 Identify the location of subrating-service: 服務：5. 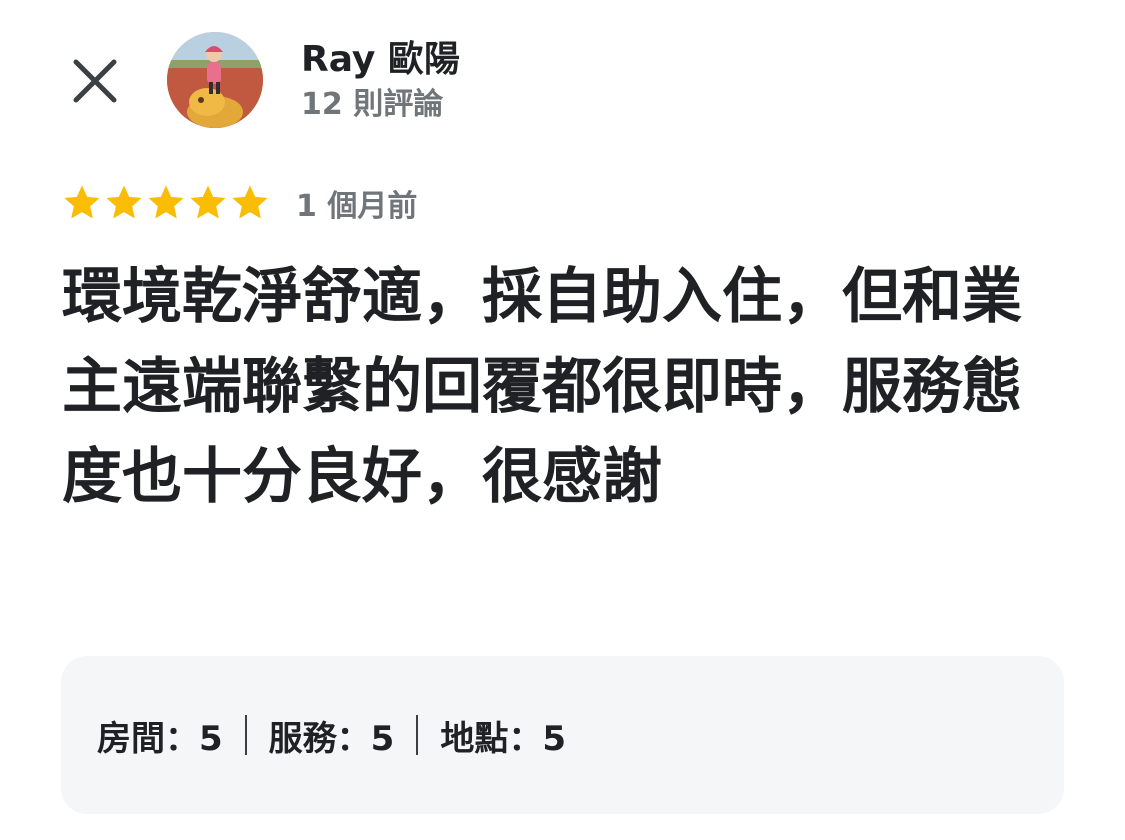
(331, 738).